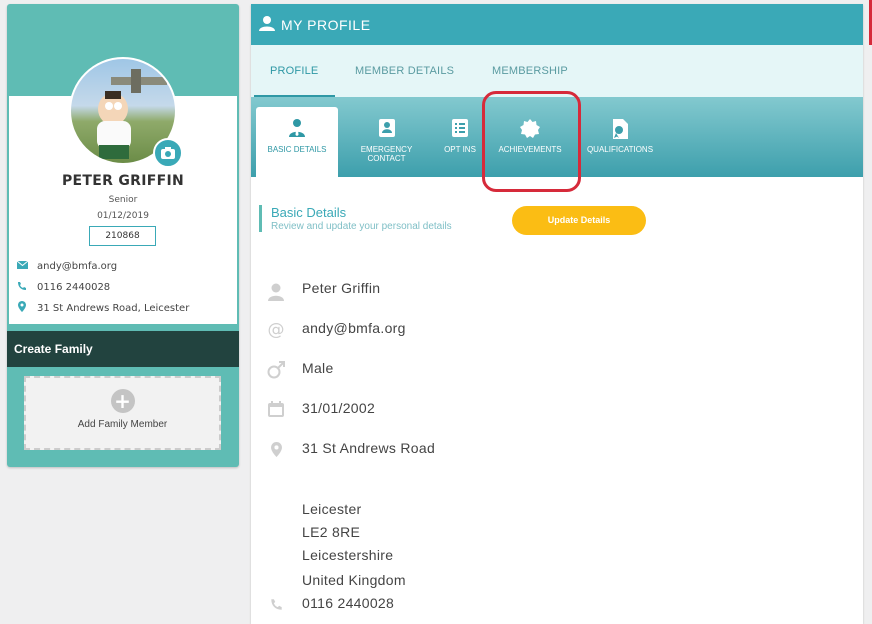  I want to click on detail-phone: 0116 2440028, so click(348, 603).